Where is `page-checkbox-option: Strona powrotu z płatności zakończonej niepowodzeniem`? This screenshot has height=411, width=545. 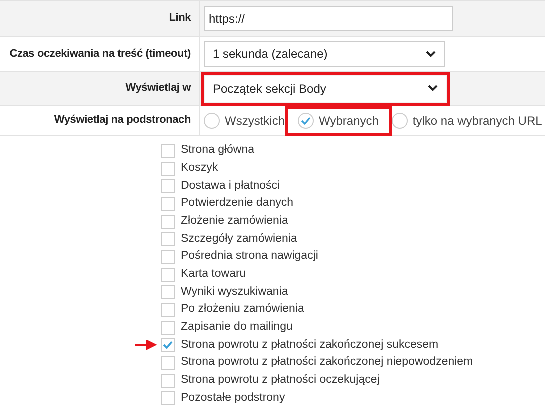
page-checkbox-option: Strona powrotu z płatności zakończonej niepowodzeniem is located at coordinates (317, 363).